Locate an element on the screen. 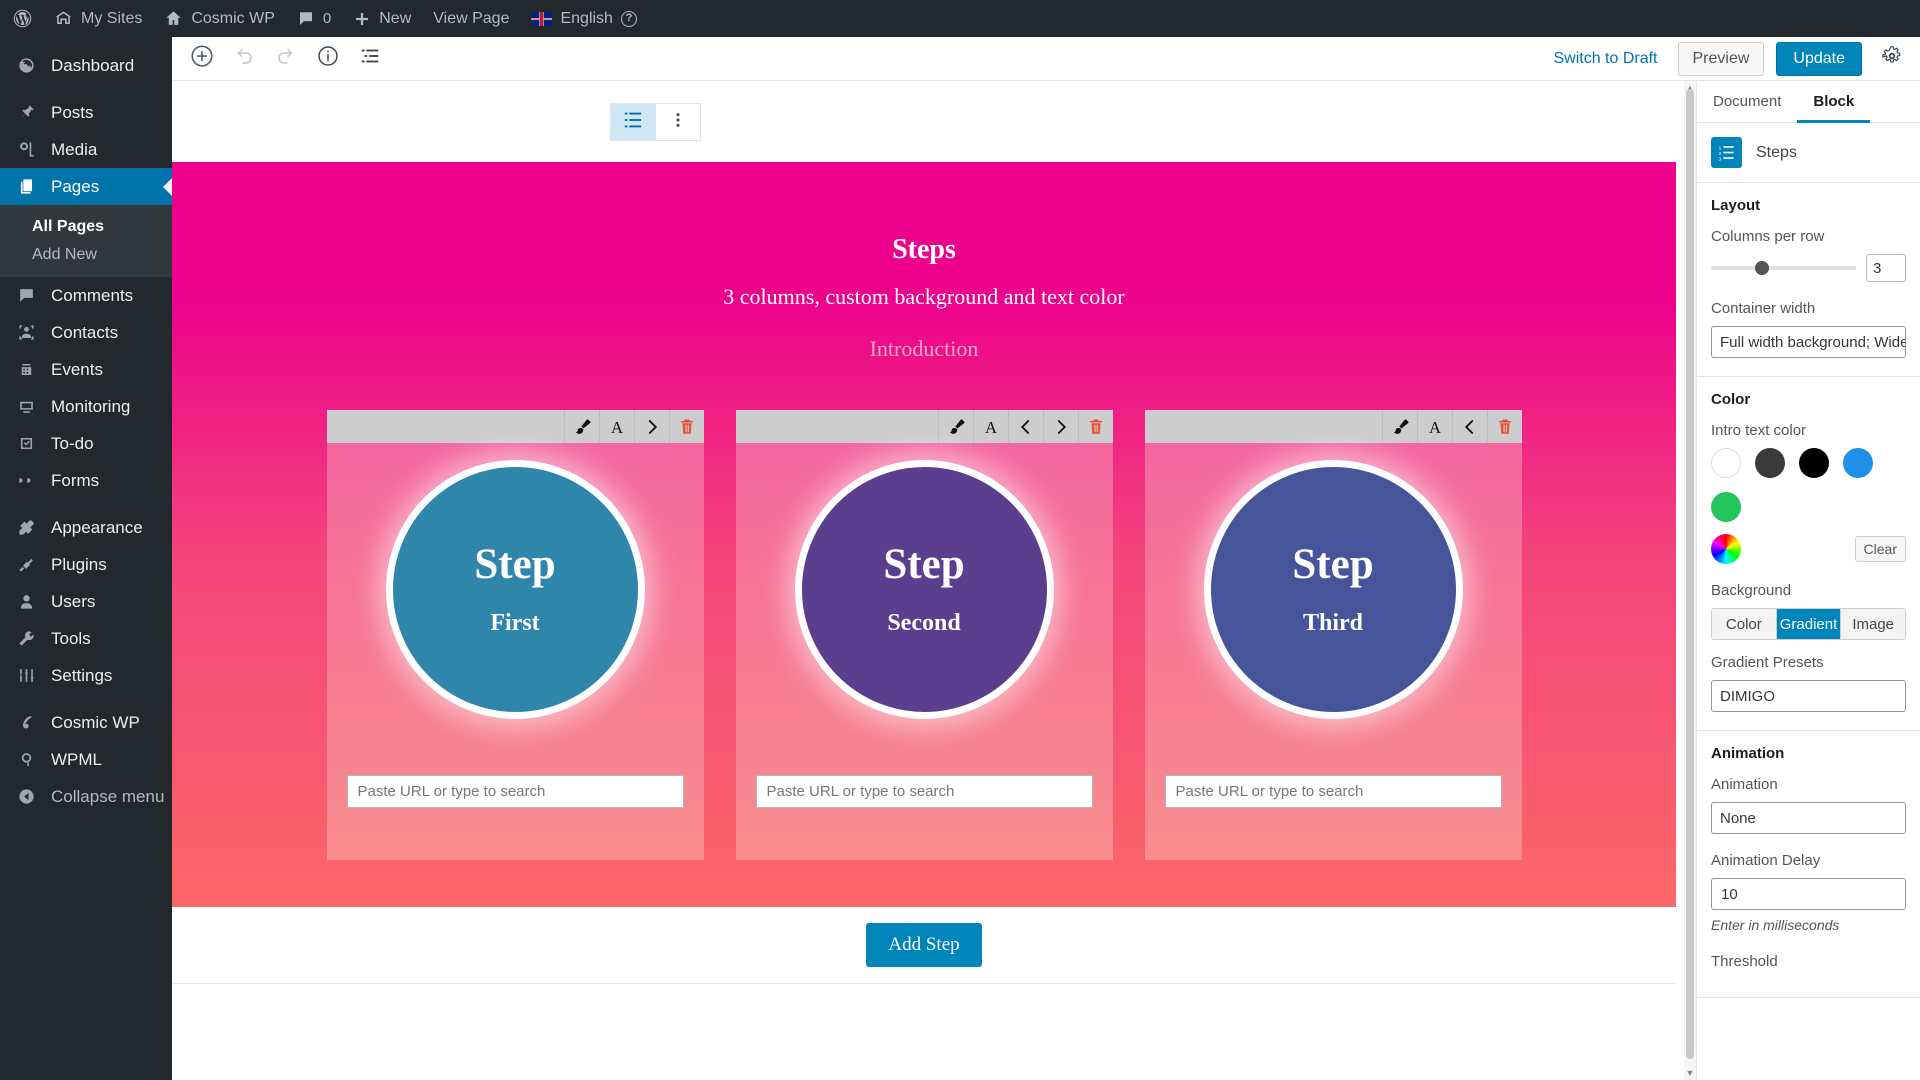 This screenshot has height=1080, width=1920. gear-icon is located at coordinates (1892, 58).